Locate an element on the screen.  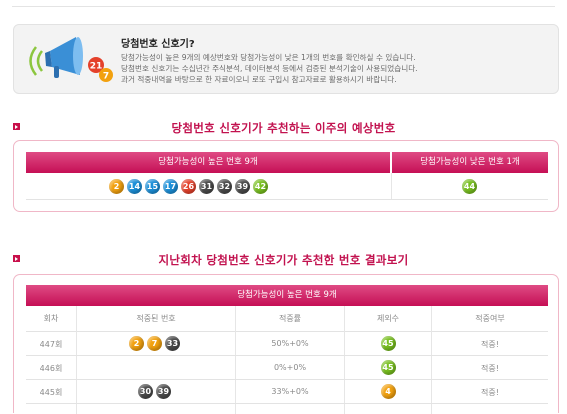
high-numbers-list: 2 14 15 17 26 31 32 39 42 is located at coordinates (188, 186).